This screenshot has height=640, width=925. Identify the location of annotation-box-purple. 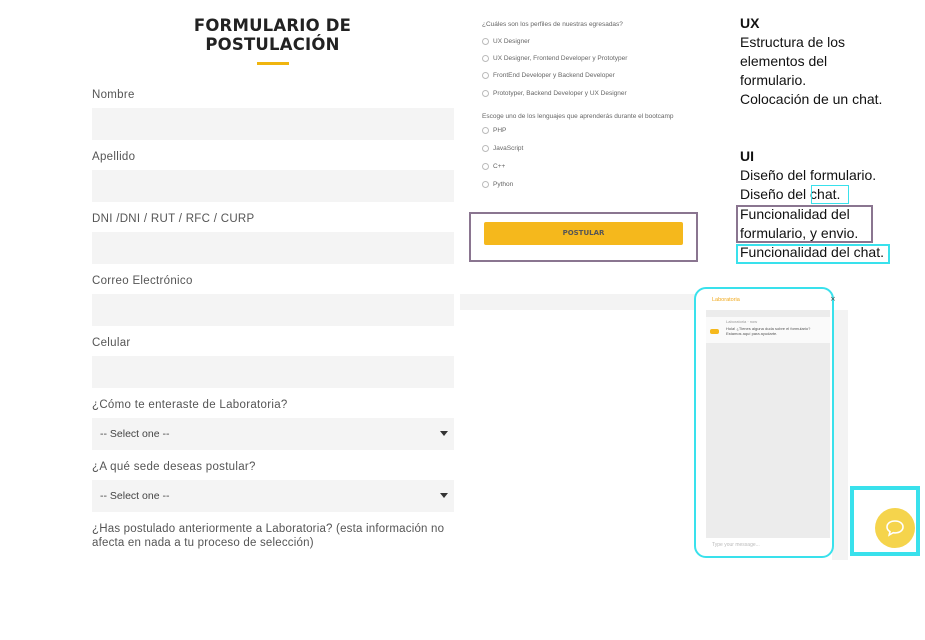
(804, 224).